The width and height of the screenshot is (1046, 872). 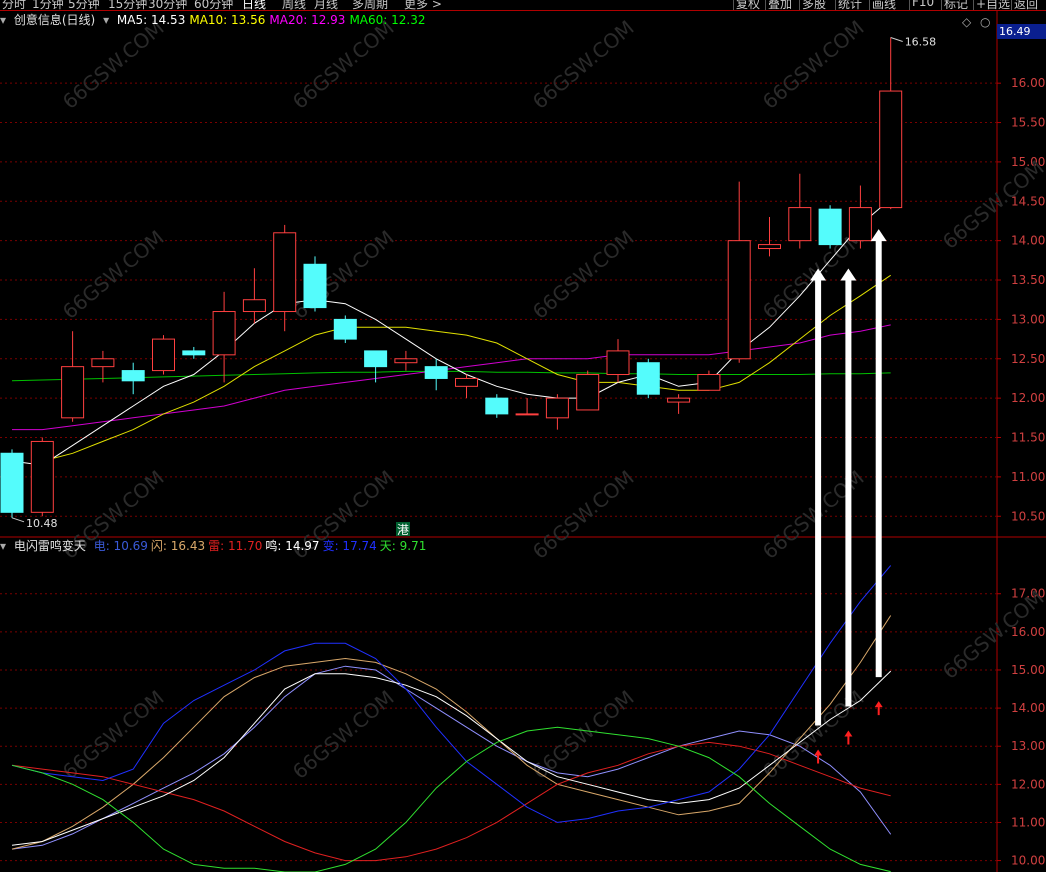 What do you see at coordinates (451, 801) in the screenshot?
I see `indicator-line-雷` at bounding box center [451, 801].